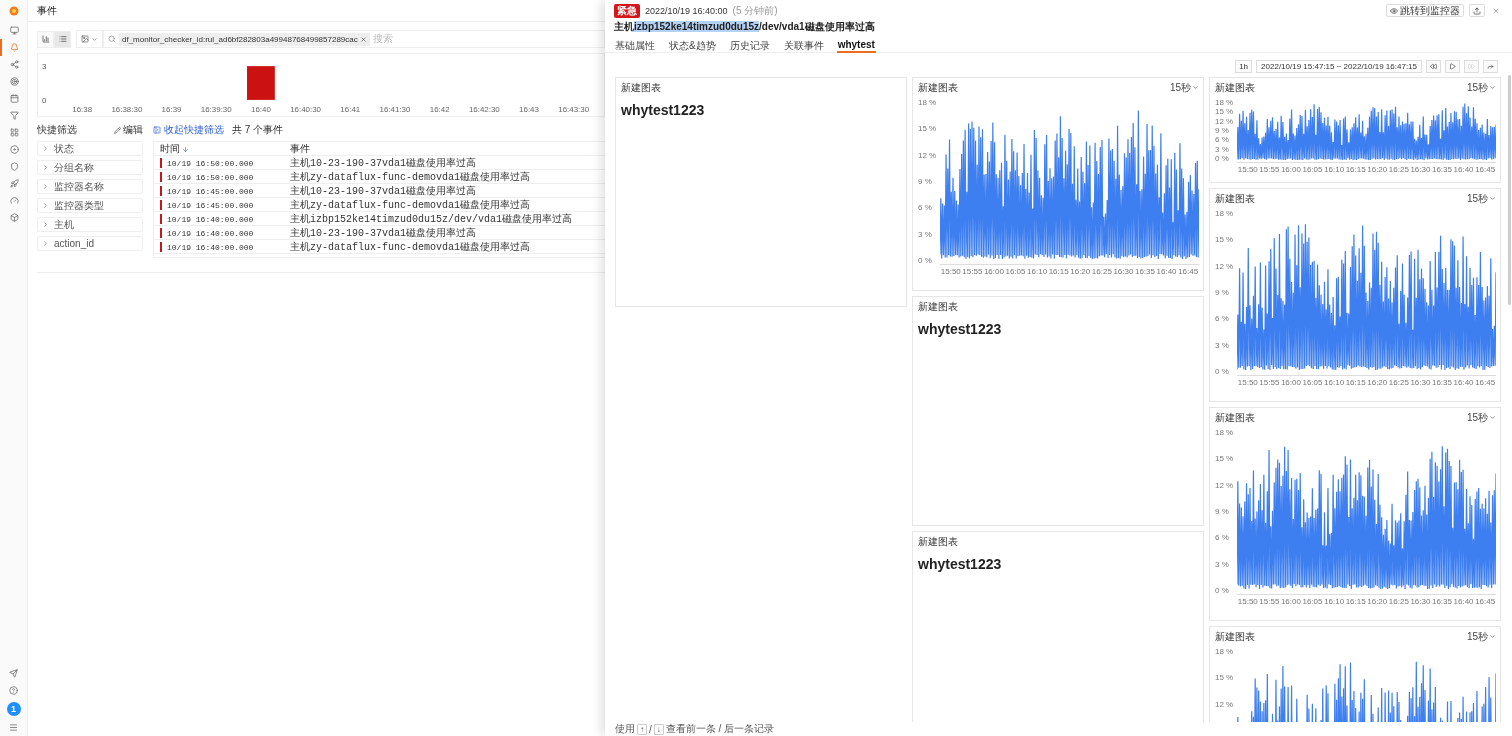  What do you see at coordinates (1224, 459) in the screenshot?
I see `axis-label: 15 %` at bounding box center [1224, 459].